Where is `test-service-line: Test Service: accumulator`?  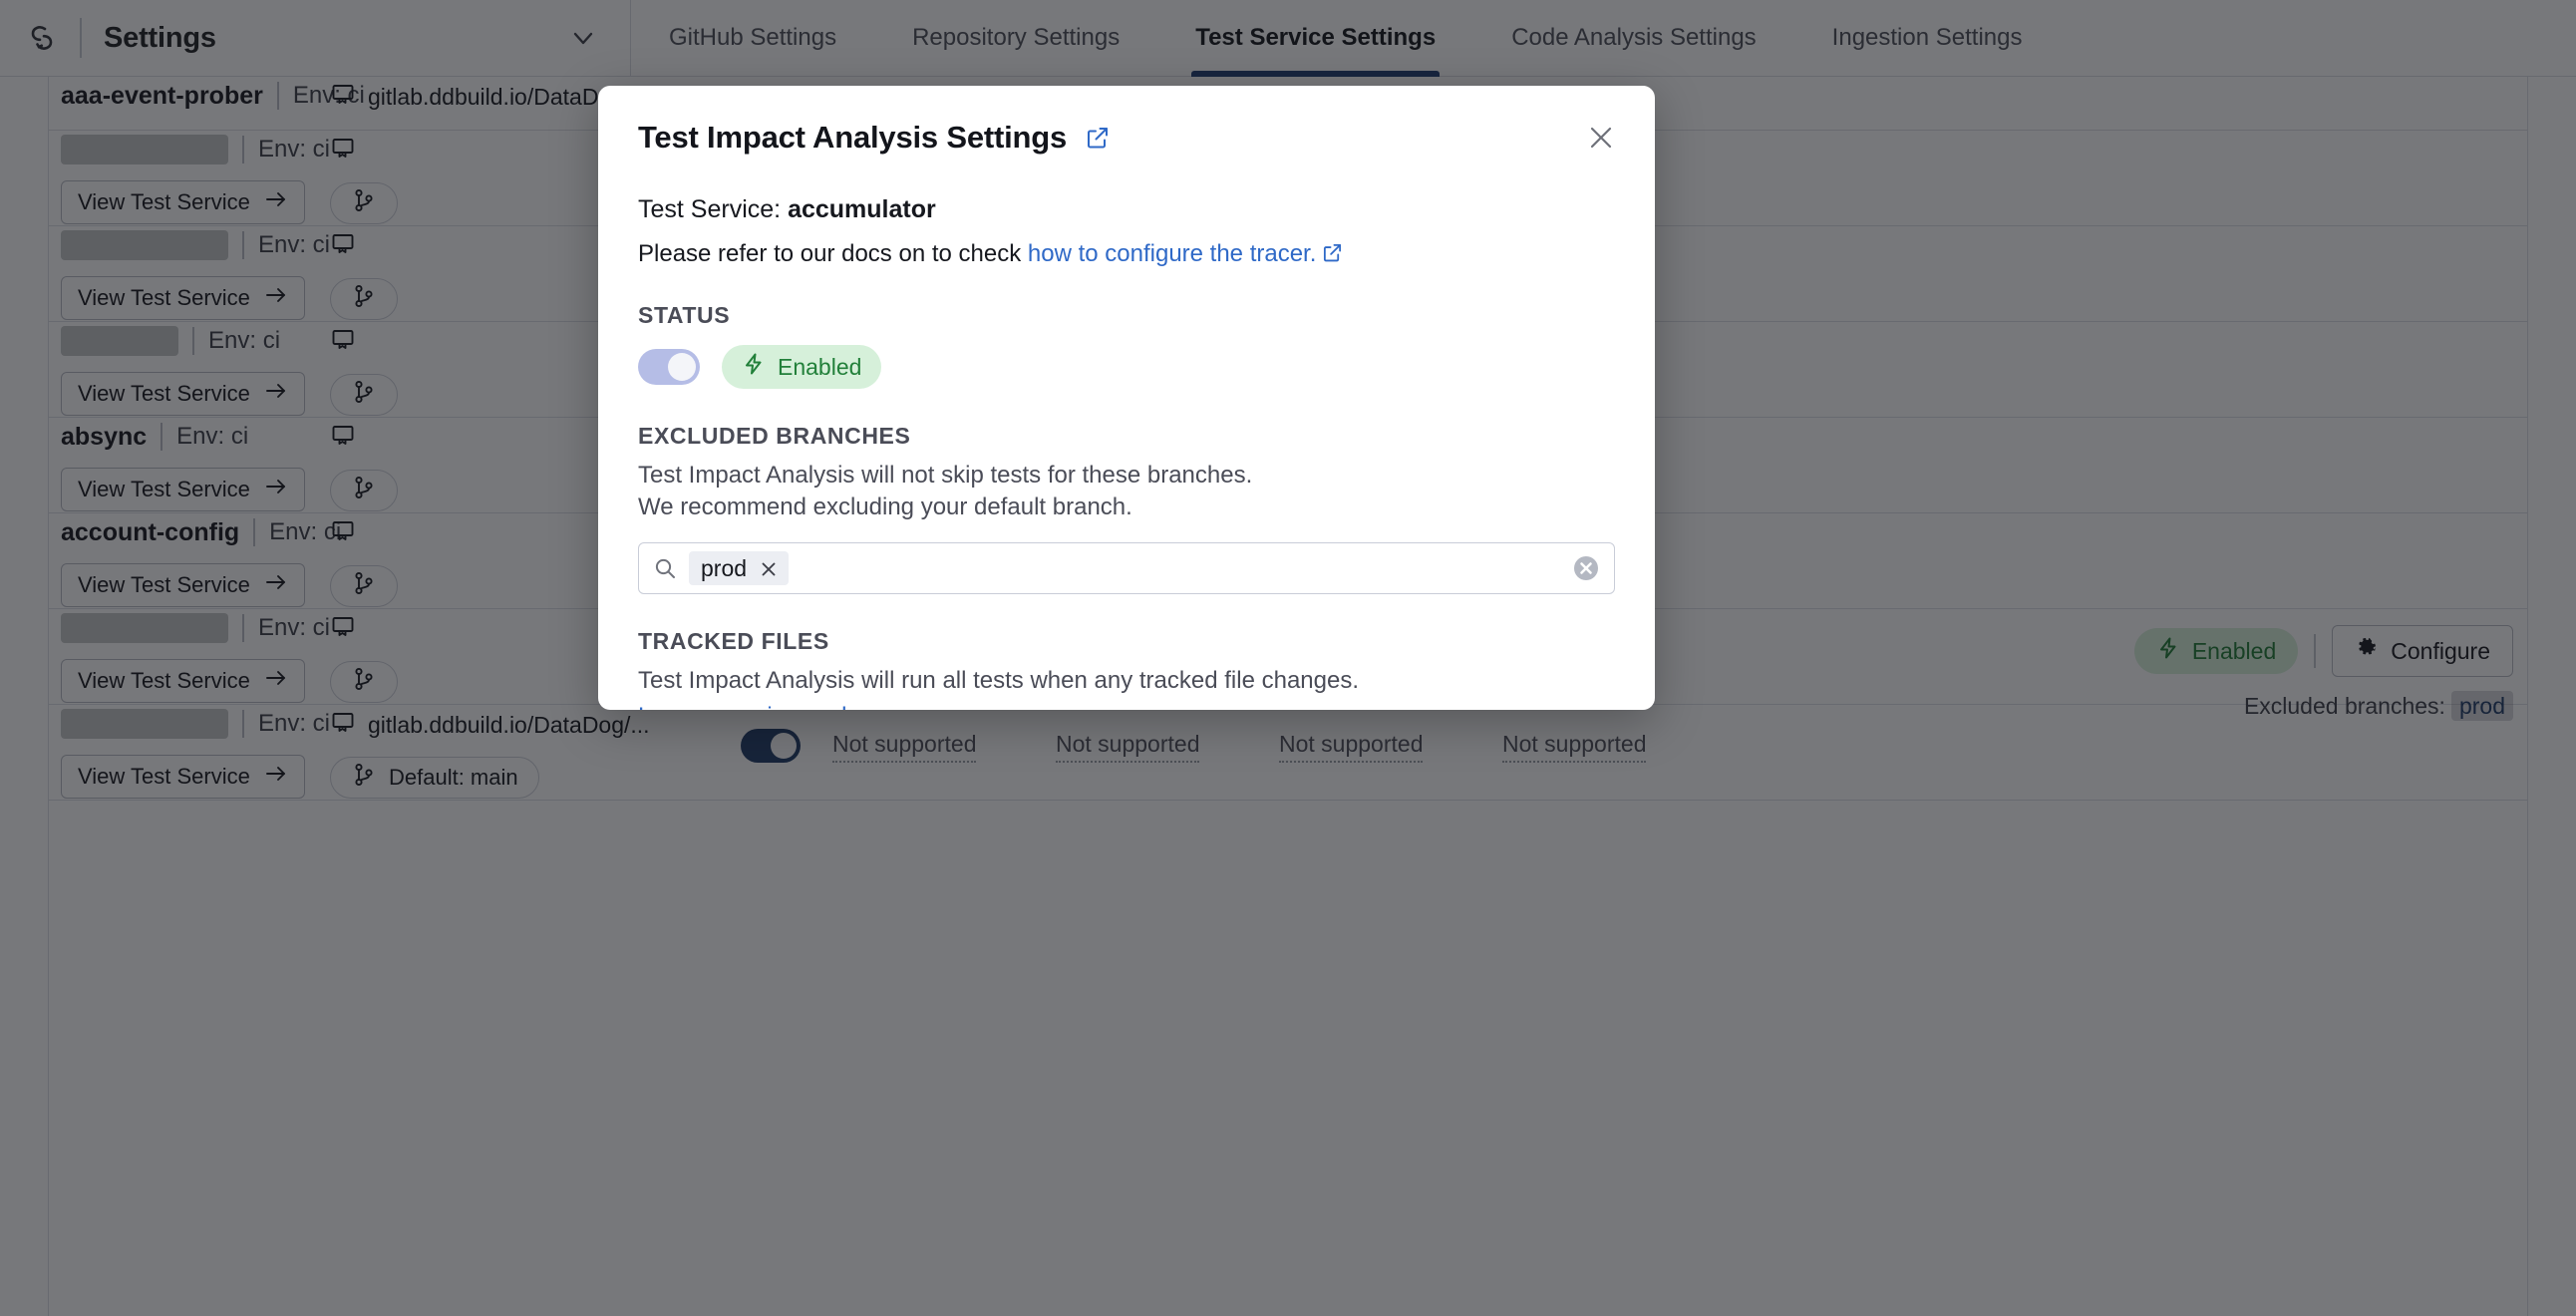
test-service-line: Test Service: accumulator is located at coordinates (1126, 209).